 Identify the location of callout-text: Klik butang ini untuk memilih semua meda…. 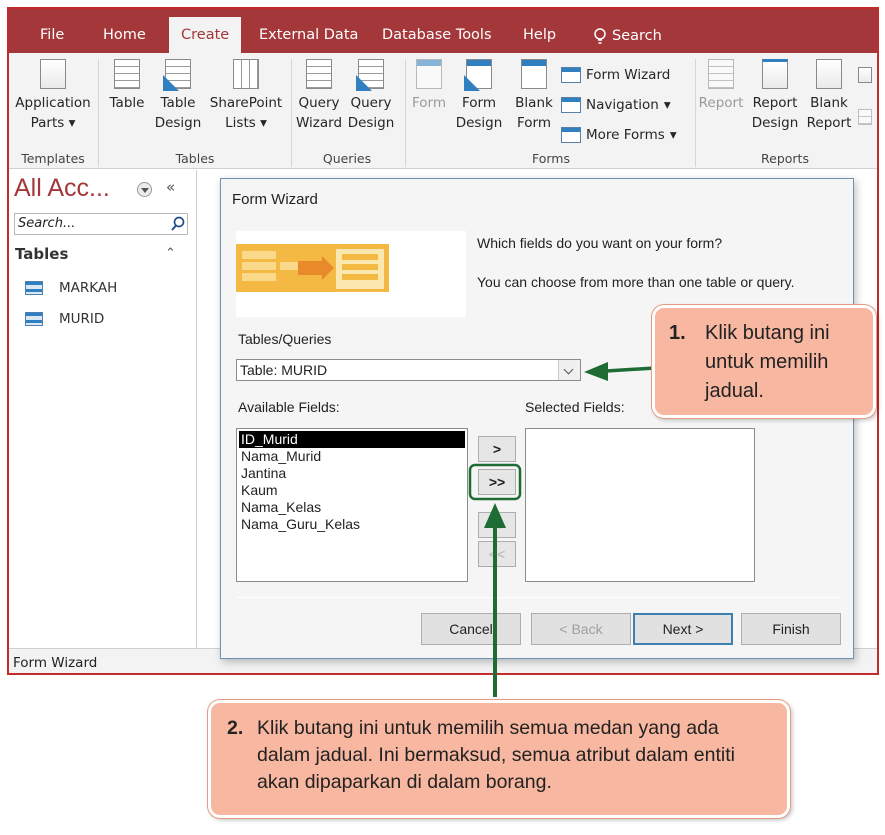
(496, 755).